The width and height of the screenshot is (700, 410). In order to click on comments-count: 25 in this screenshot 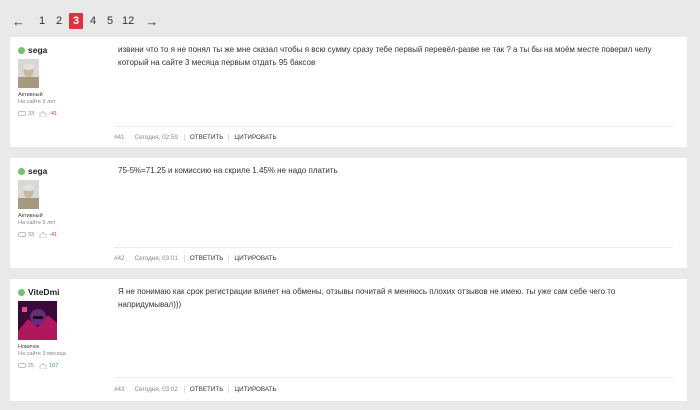, I will do `click(31, 366)`.